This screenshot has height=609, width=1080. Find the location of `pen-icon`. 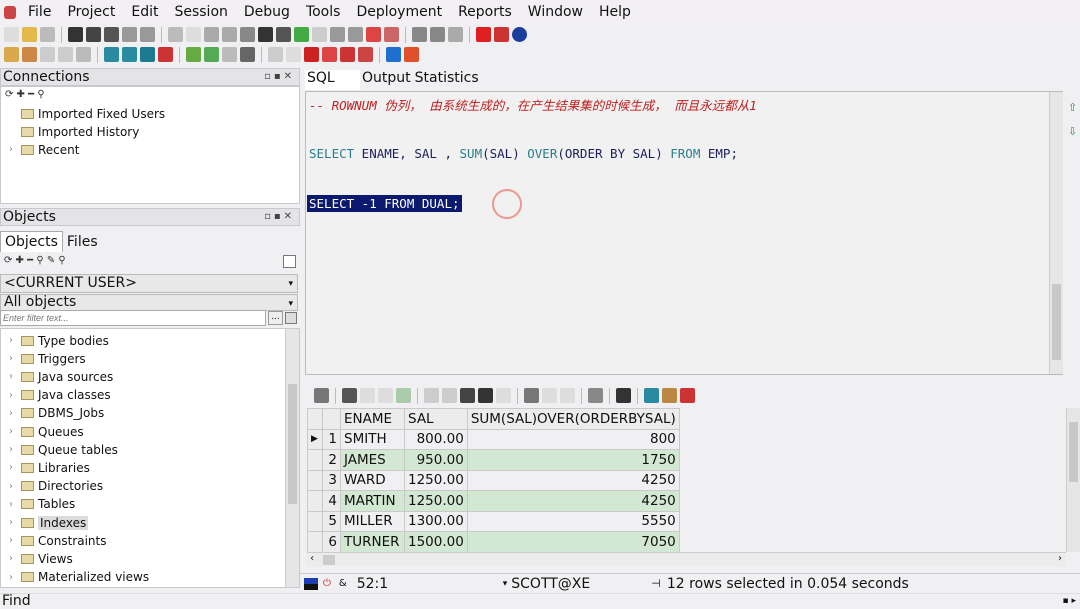

pen-icon is located at coordinates (47, 54).